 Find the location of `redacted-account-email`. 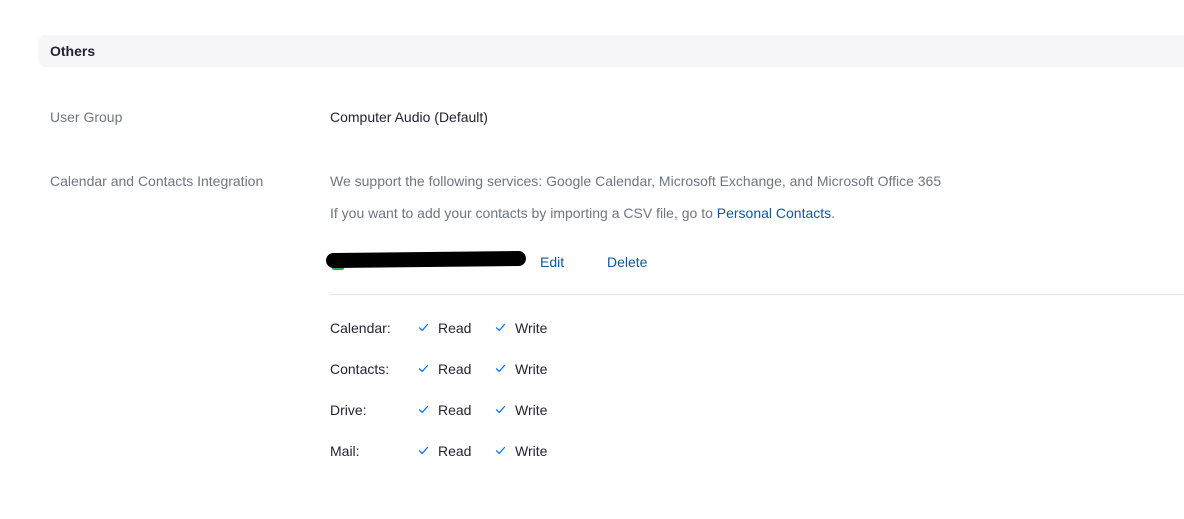

redacted-account-email is located at coordinates (426, 259).